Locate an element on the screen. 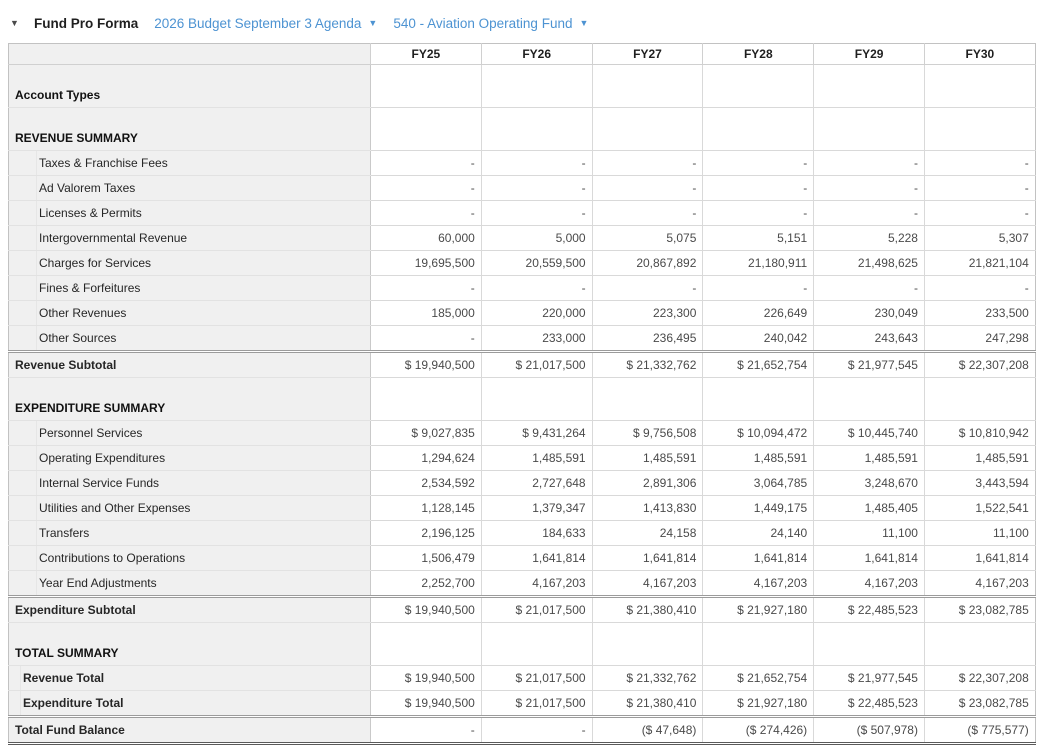 This screenshot has height=745, width=1042. cell-fy30: - is located at coordinates (980, 288).